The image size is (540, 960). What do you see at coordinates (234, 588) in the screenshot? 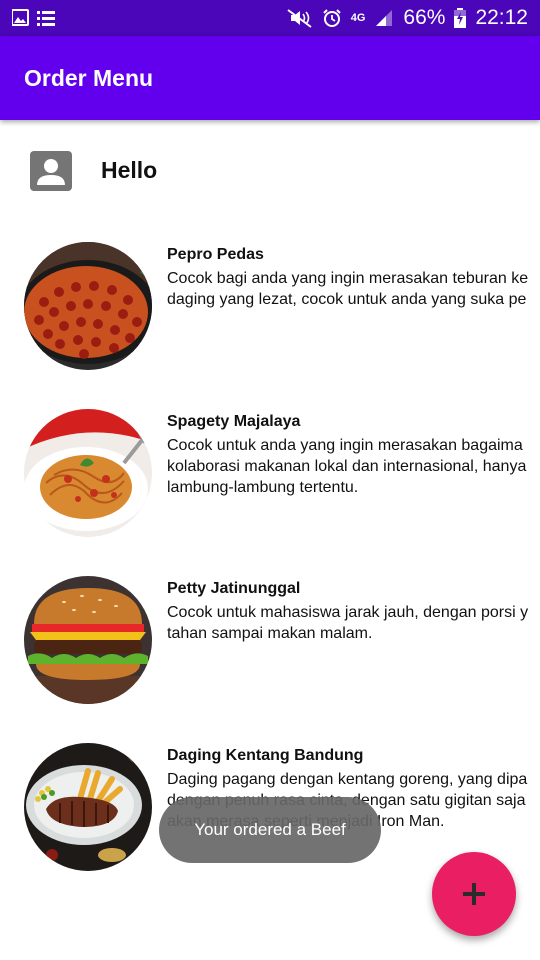
I see `item-name: Petty Jatinunggal` at bounding box center [234, 588].